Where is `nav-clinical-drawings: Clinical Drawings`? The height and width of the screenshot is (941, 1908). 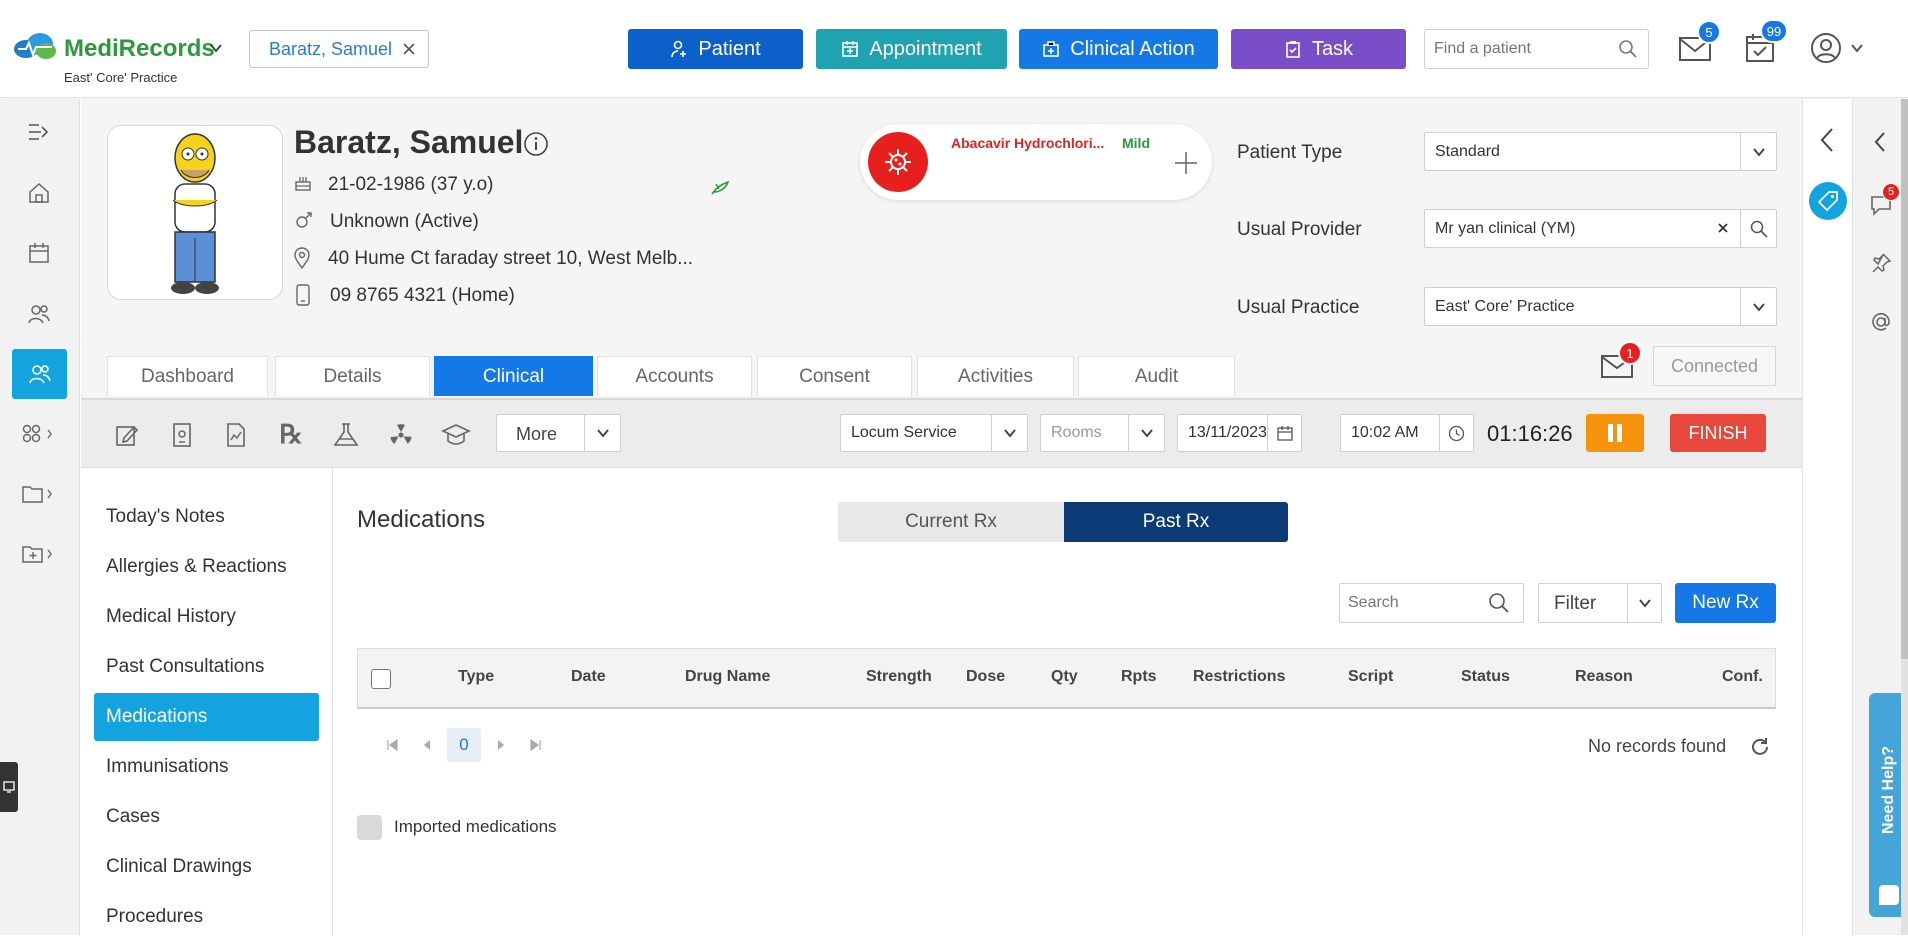
nav-clinical-drawings: Clinical Drawings is located at coordinates (206, 867).